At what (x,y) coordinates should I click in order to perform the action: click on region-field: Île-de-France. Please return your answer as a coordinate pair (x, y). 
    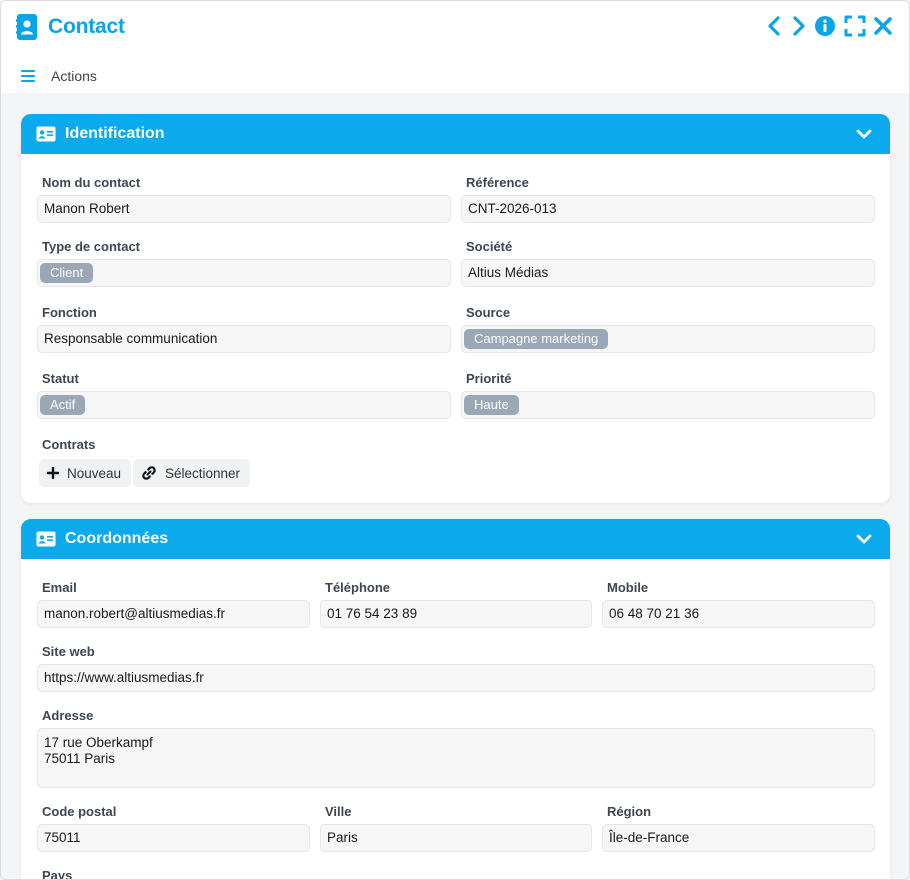
    Looking at the image, I should click on (738, 838).